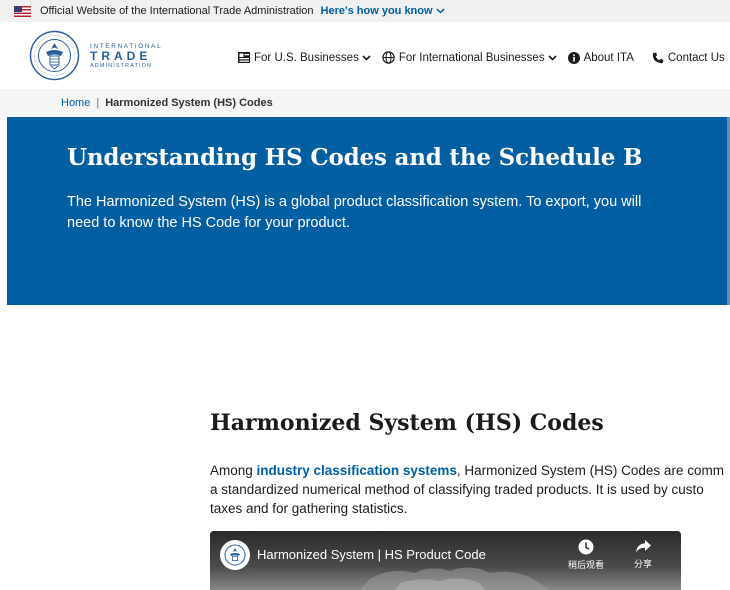 Image resolution: width=730 pixels, height=590 pixels. Describe the element at coordinates (22, 11) in the screenshot. I see `us-flag-icon` at that location.